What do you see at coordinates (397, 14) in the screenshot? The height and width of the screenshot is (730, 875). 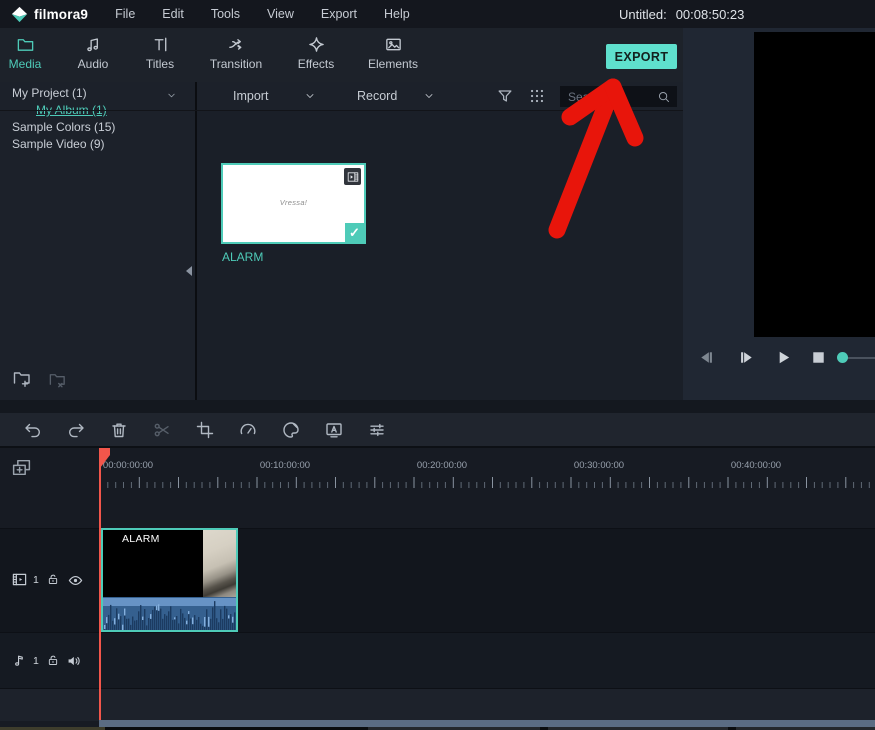 I see `menu-item-help: Help` at bounding box center [397, 14].